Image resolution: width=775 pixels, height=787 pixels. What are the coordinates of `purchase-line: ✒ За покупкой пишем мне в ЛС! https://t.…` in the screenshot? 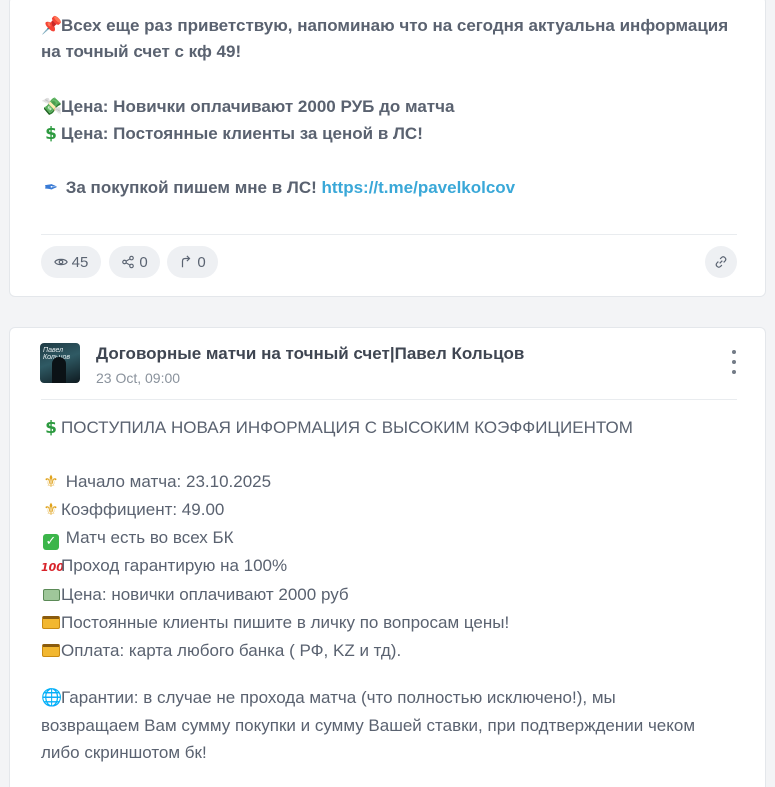 It's located at (391, 188).